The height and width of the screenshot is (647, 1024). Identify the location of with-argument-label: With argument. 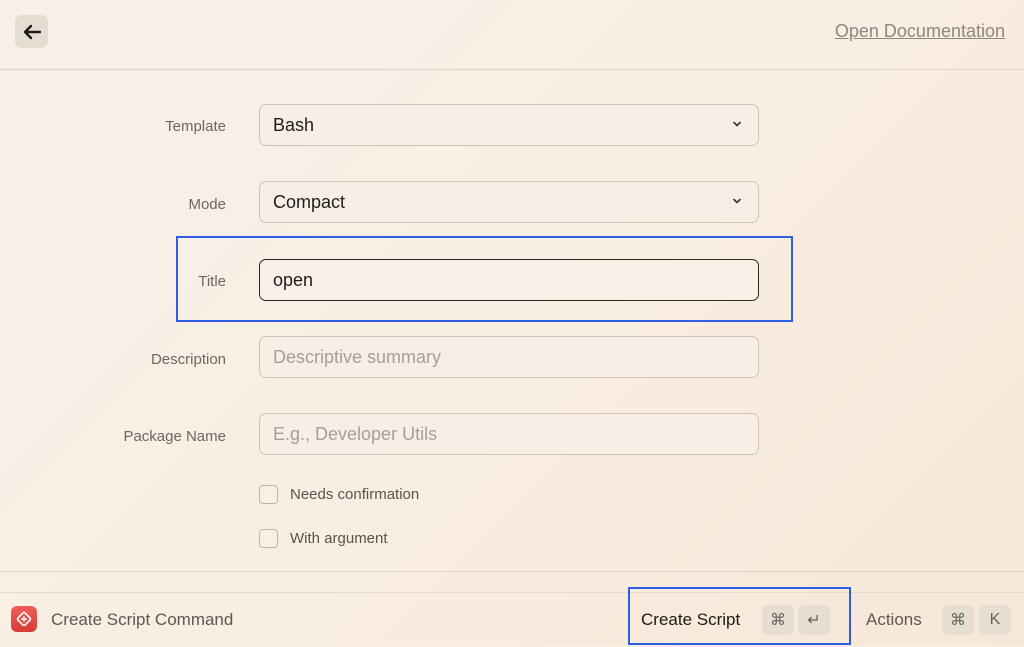
(339, 538).